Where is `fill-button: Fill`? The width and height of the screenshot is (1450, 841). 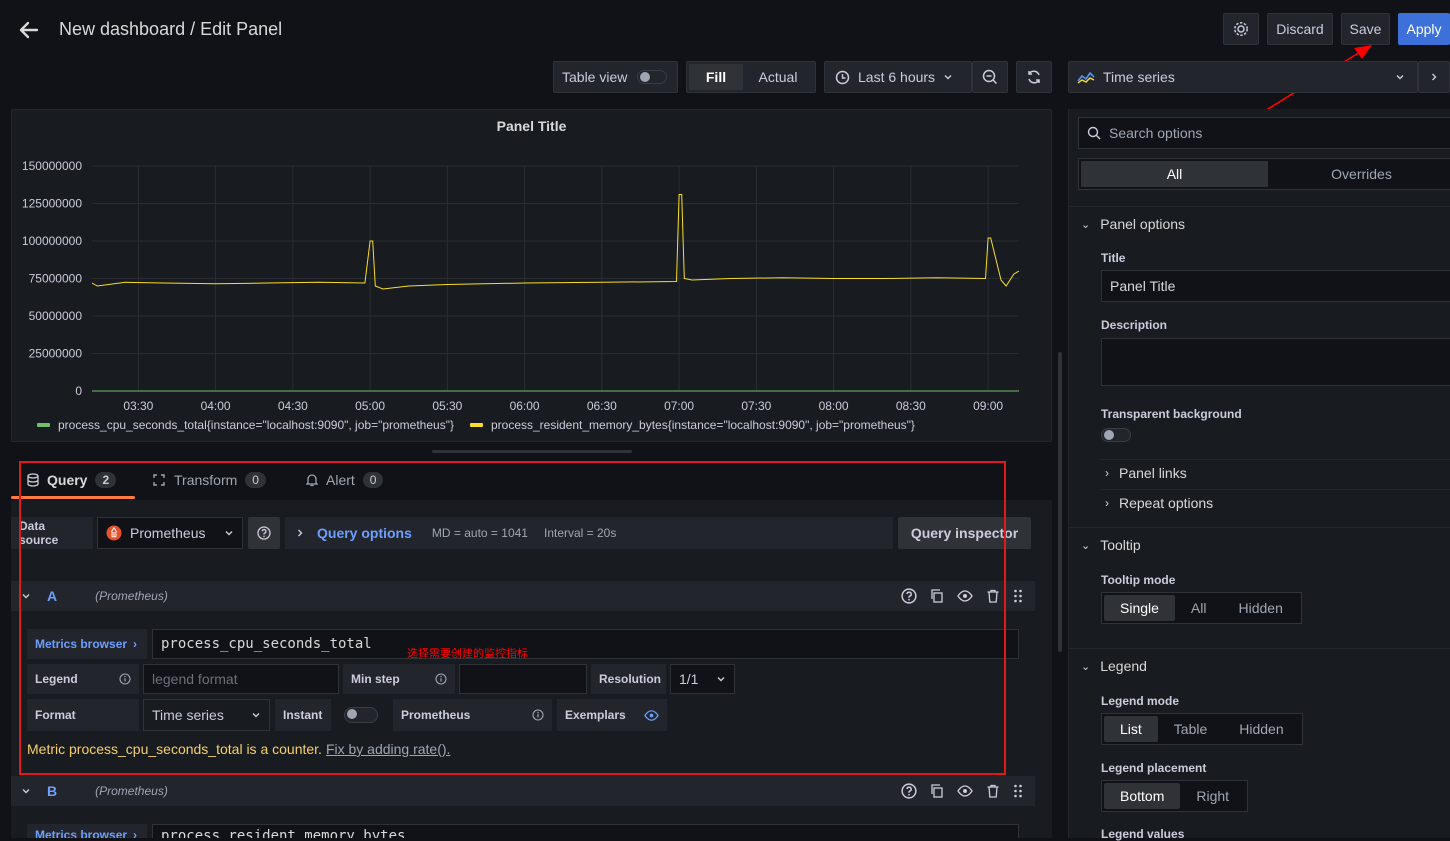
fill-button: Fill is located at coordinates (716, 77).